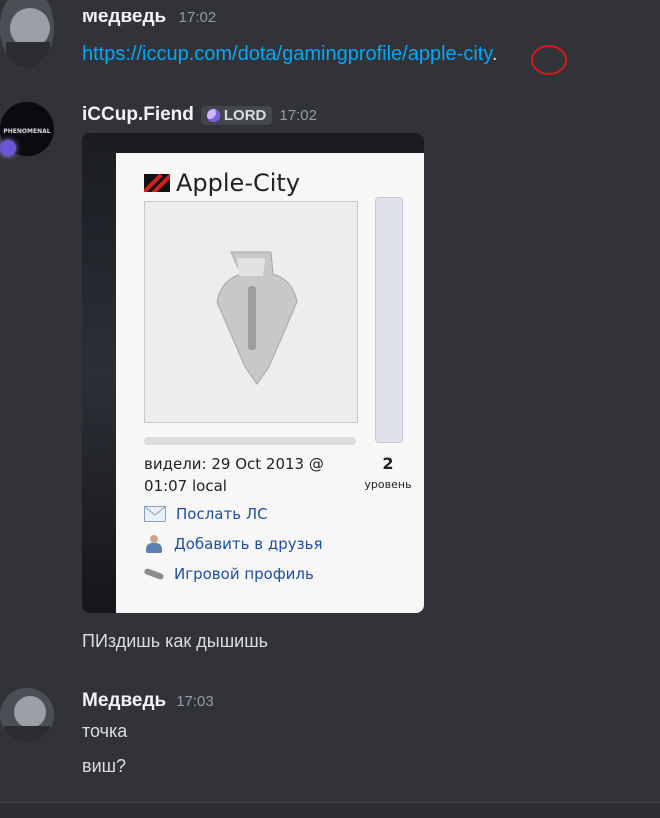  Describe the element at coordinates (494, 54) in the screenshot. I see `link-suffix: .` at that location.